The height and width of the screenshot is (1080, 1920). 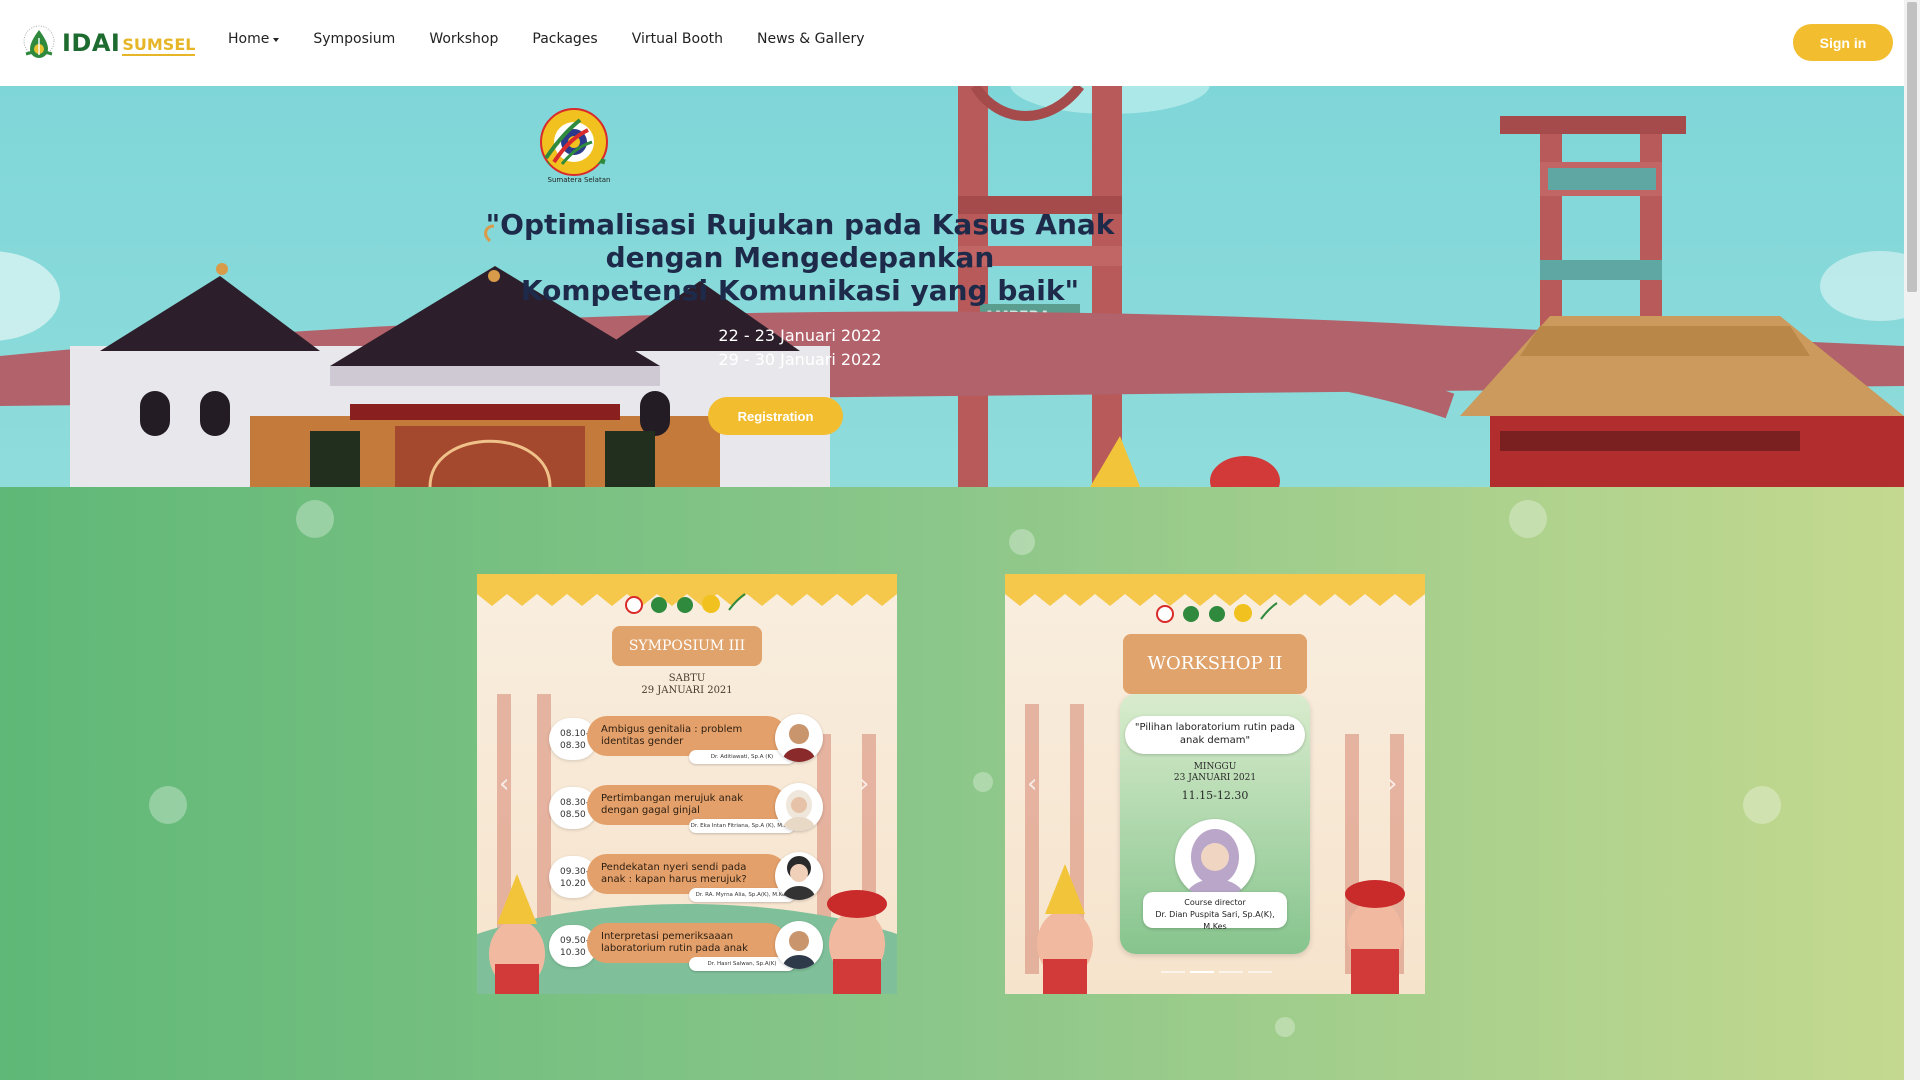 What do you see at coordinates (575, 872) in the screenshot?
I see `schedule-time-start: 09.30-` at bounding box center [575, 872].